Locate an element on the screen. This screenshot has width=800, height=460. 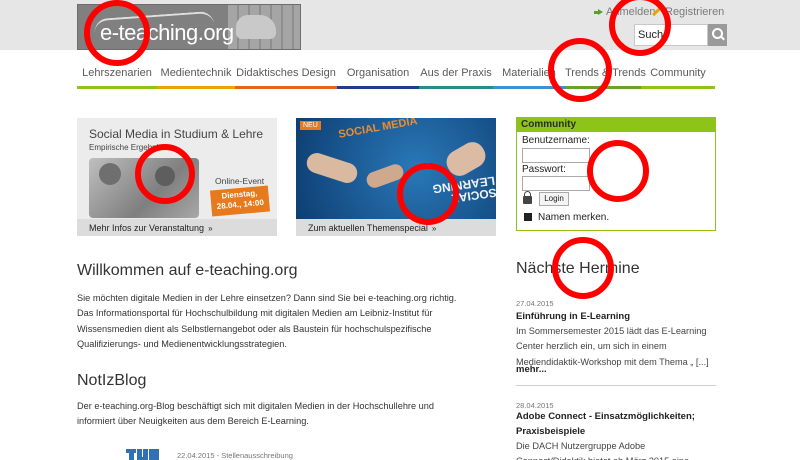
community-title: Community is located at coordinates (616, 125).